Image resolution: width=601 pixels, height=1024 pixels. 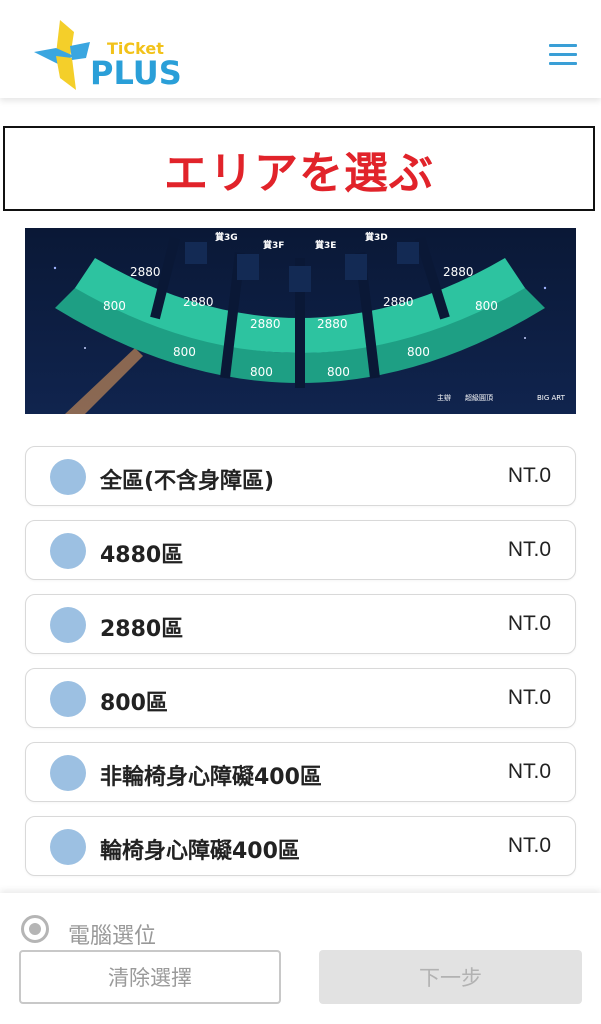 I want to click on sponsor-label: 主辦, so click(x=444, y=397).